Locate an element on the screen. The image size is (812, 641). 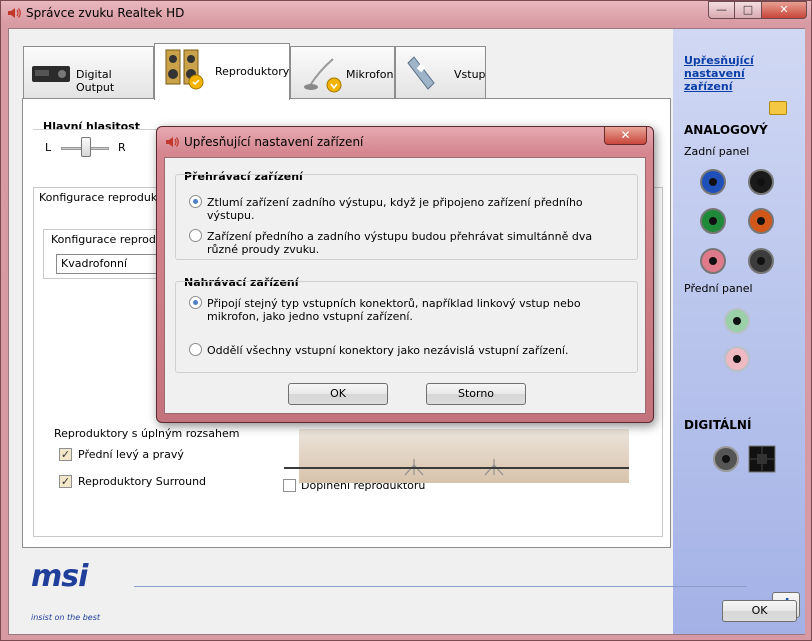
receiver-icon is located at coordinates (51, 74).